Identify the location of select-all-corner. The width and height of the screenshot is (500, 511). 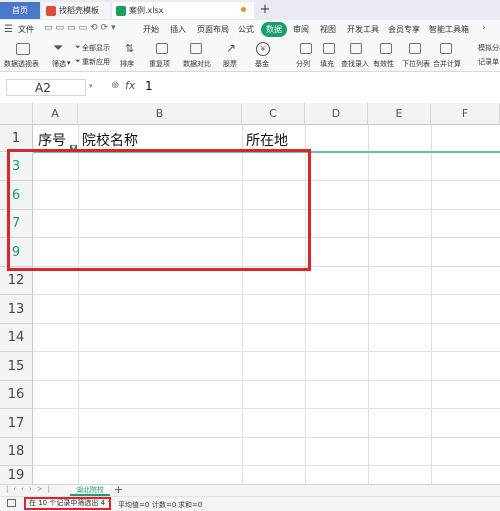
(16, 114).